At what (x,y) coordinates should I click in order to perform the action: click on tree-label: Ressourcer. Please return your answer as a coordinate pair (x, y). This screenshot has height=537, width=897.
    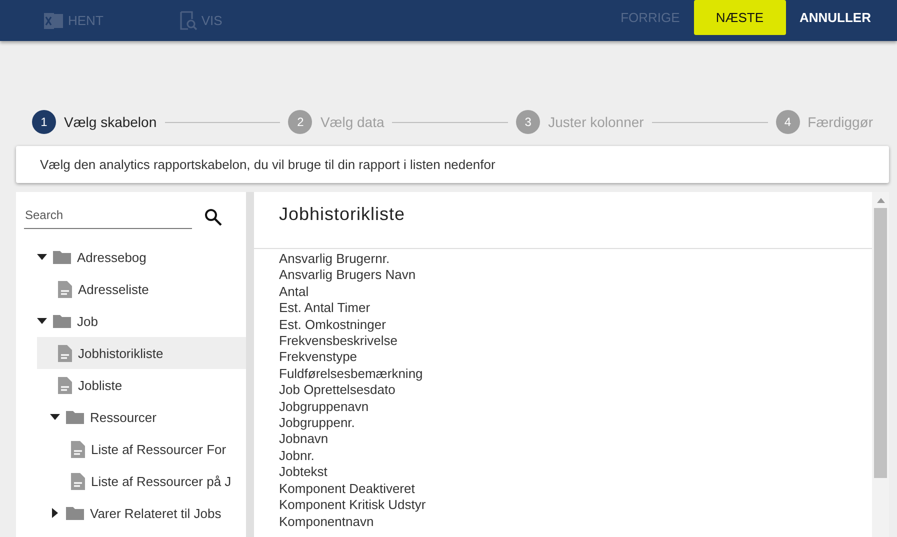
    Looking at the image, I should click on (123, 417).